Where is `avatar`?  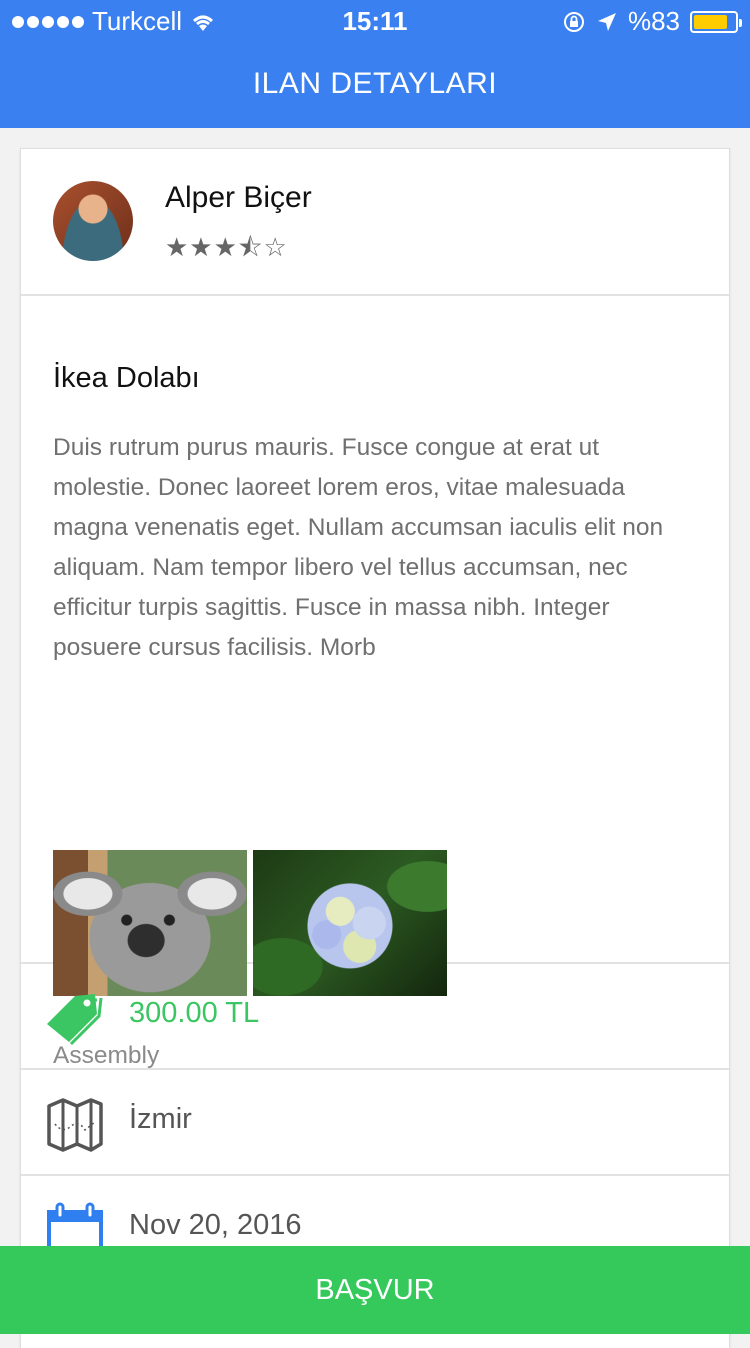 avatar is located at coordinates (93, 221).